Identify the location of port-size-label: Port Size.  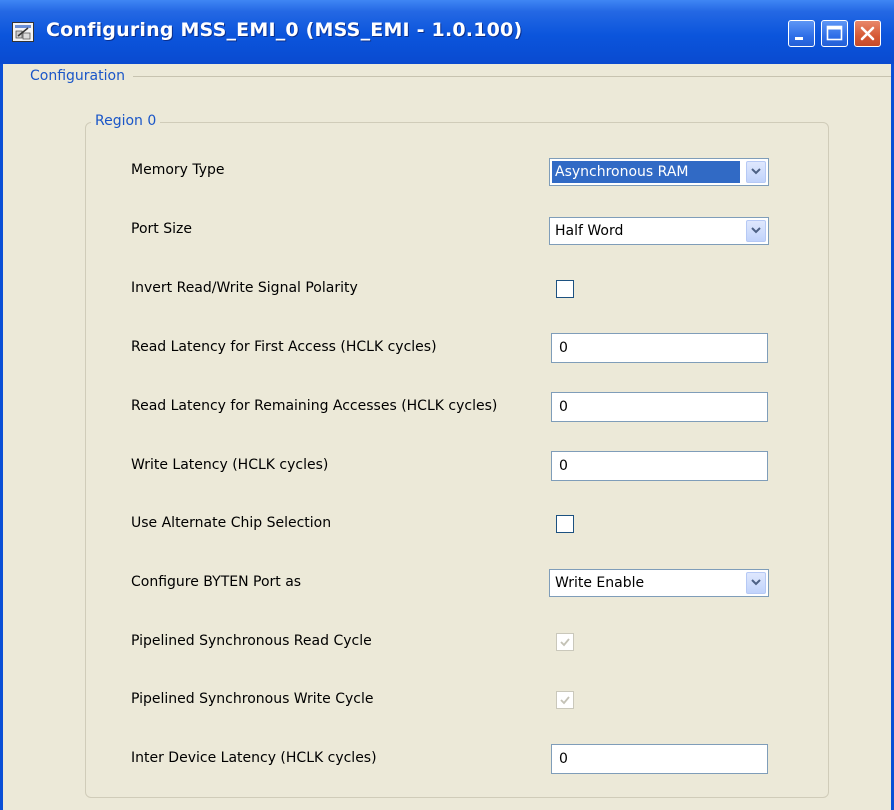
(161, 229).